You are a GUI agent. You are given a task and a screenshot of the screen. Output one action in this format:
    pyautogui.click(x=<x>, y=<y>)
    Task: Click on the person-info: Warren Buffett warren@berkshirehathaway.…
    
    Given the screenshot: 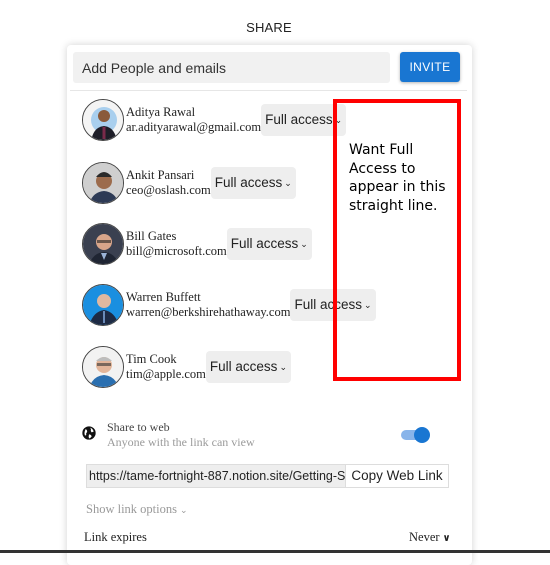 What is the action you would take?
    pyautogui.click(x=208, y=305)
    